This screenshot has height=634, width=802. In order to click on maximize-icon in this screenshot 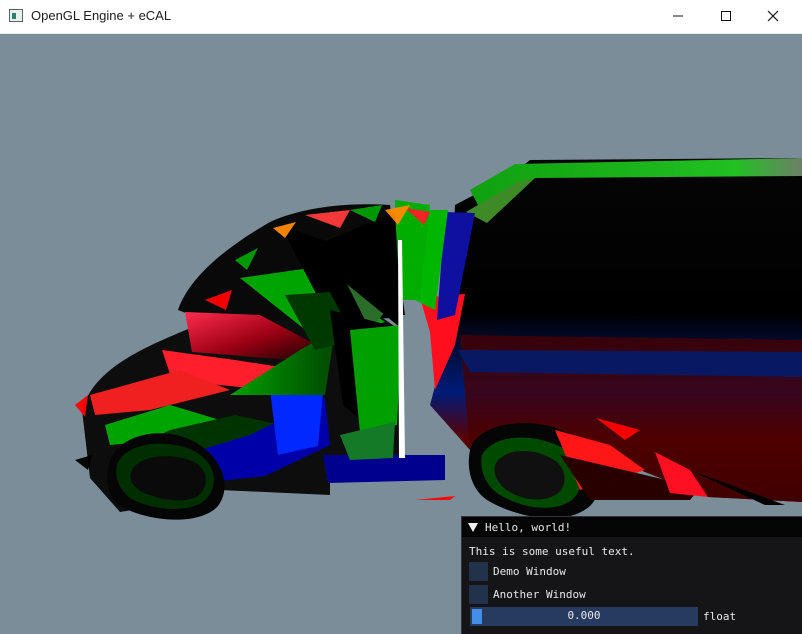, I will do `click(726, 16)`.